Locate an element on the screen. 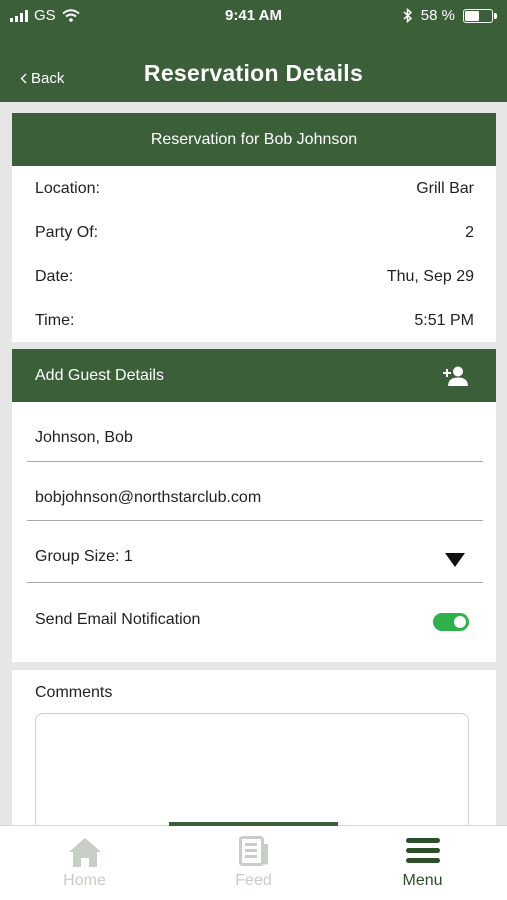 The height and width of the screenshot is (900, 507). tab-bar: Home Feed Menu is located at coordinates (253, 861).